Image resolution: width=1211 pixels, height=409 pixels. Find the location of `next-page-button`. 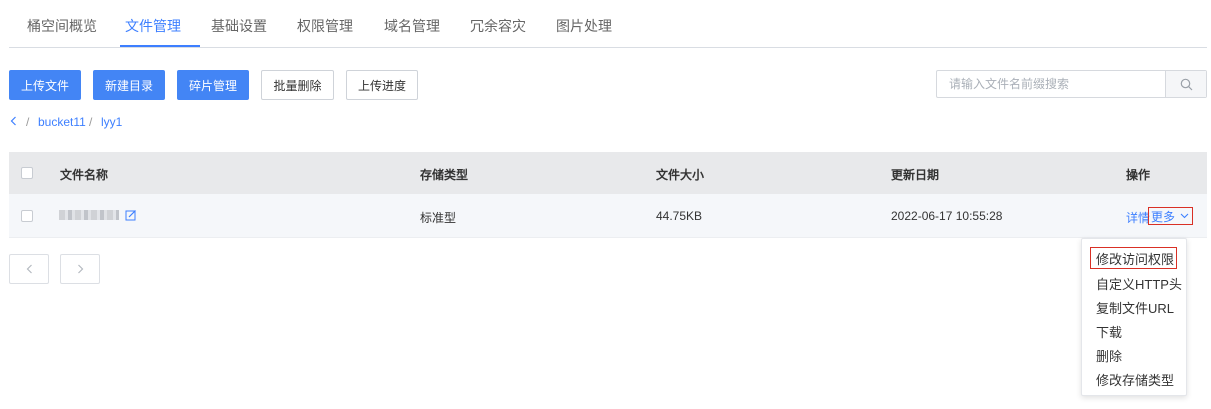

next-page-button is located at coordinates (80, 269).